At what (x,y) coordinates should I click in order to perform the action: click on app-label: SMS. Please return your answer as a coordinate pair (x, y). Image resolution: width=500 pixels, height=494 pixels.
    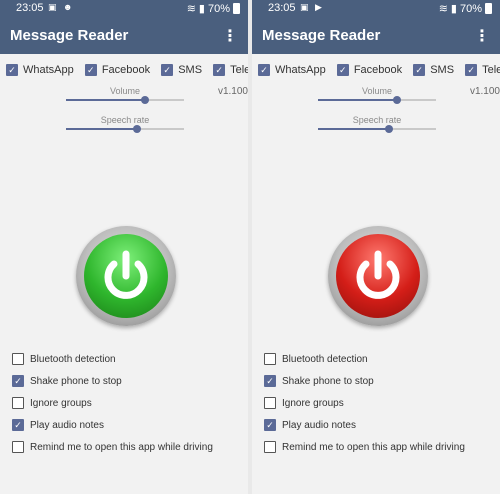
    Looking at the image, I should click on (190, 70).